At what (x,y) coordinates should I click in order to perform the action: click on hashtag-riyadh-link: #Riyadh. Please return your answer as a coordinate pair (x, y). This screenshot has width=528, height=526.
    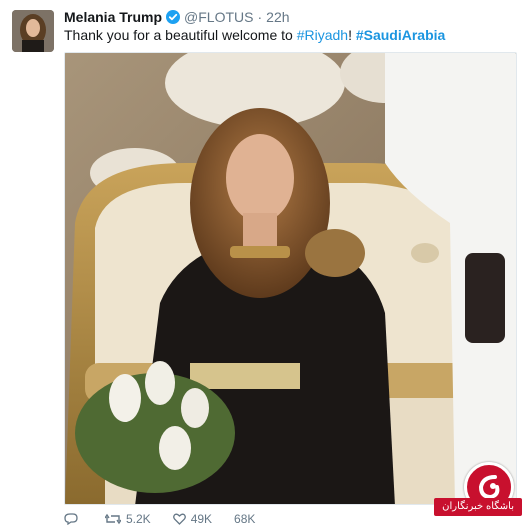
    Looking at the image, I should click on (322, 35).